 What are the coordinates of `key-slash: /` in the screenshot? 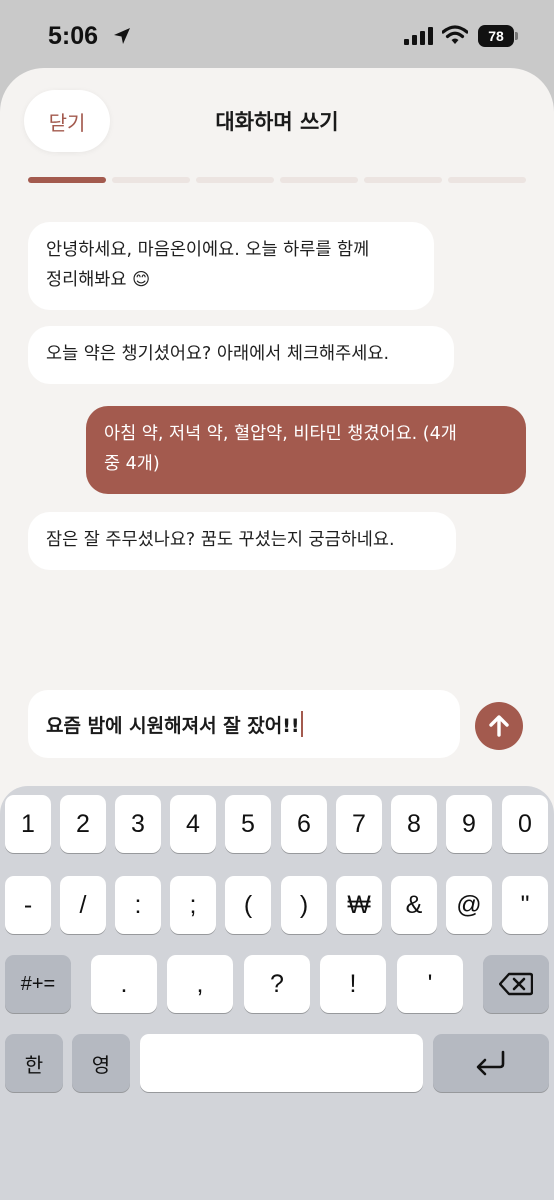 It's located at (83, 905).